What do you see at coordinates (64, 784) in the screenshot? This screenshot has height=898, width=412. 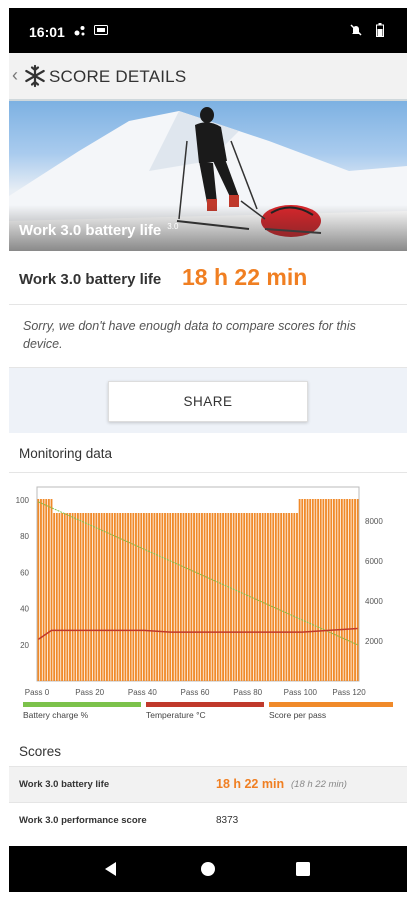 I see `score-row-label: Work 3.0 battery life` at bounding box center [64, 784].